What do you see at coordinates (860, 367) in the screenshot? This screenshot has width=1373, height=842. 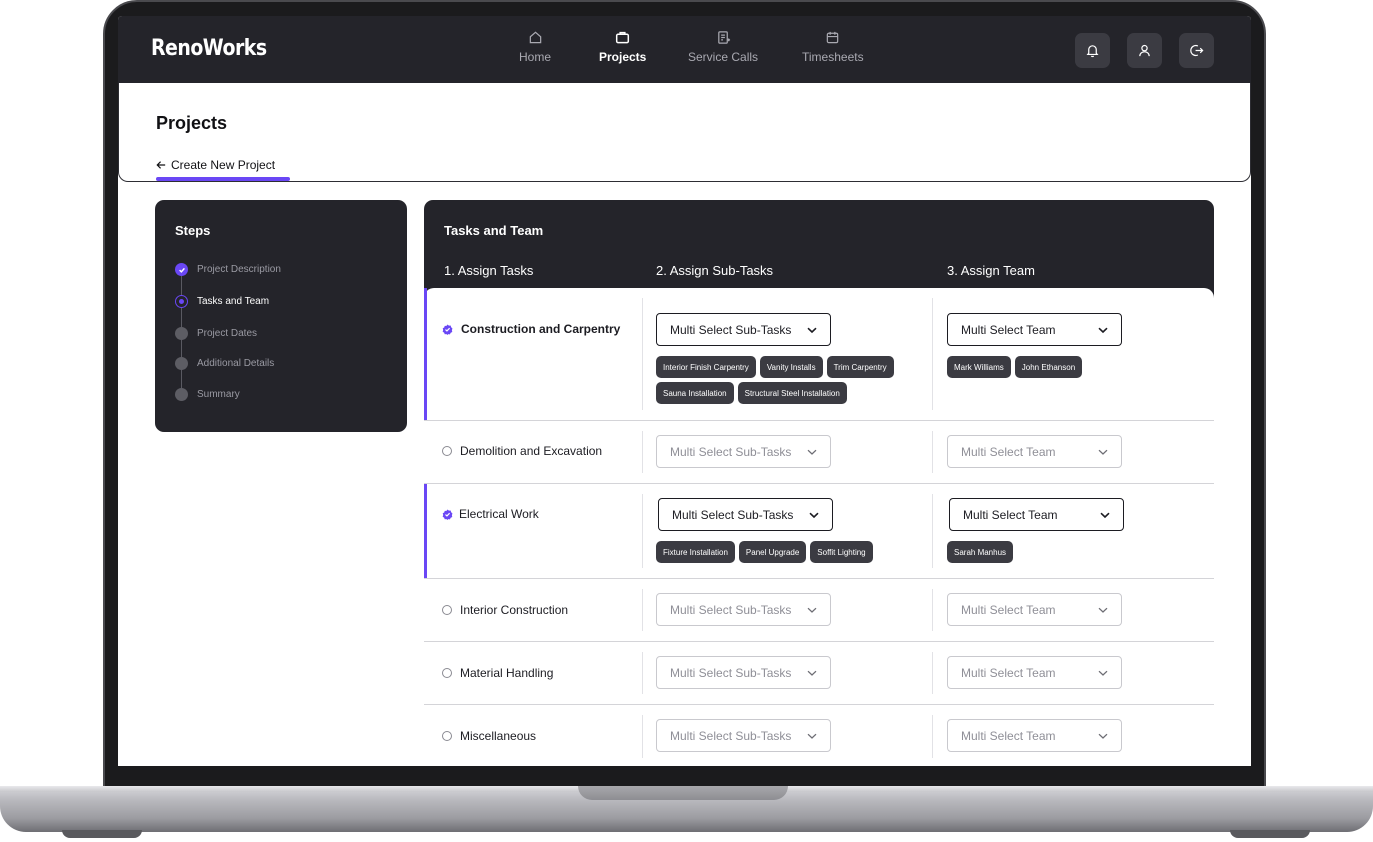 I see `subtask-chip: Trim Carpentry` at bounding box center [860, 367].